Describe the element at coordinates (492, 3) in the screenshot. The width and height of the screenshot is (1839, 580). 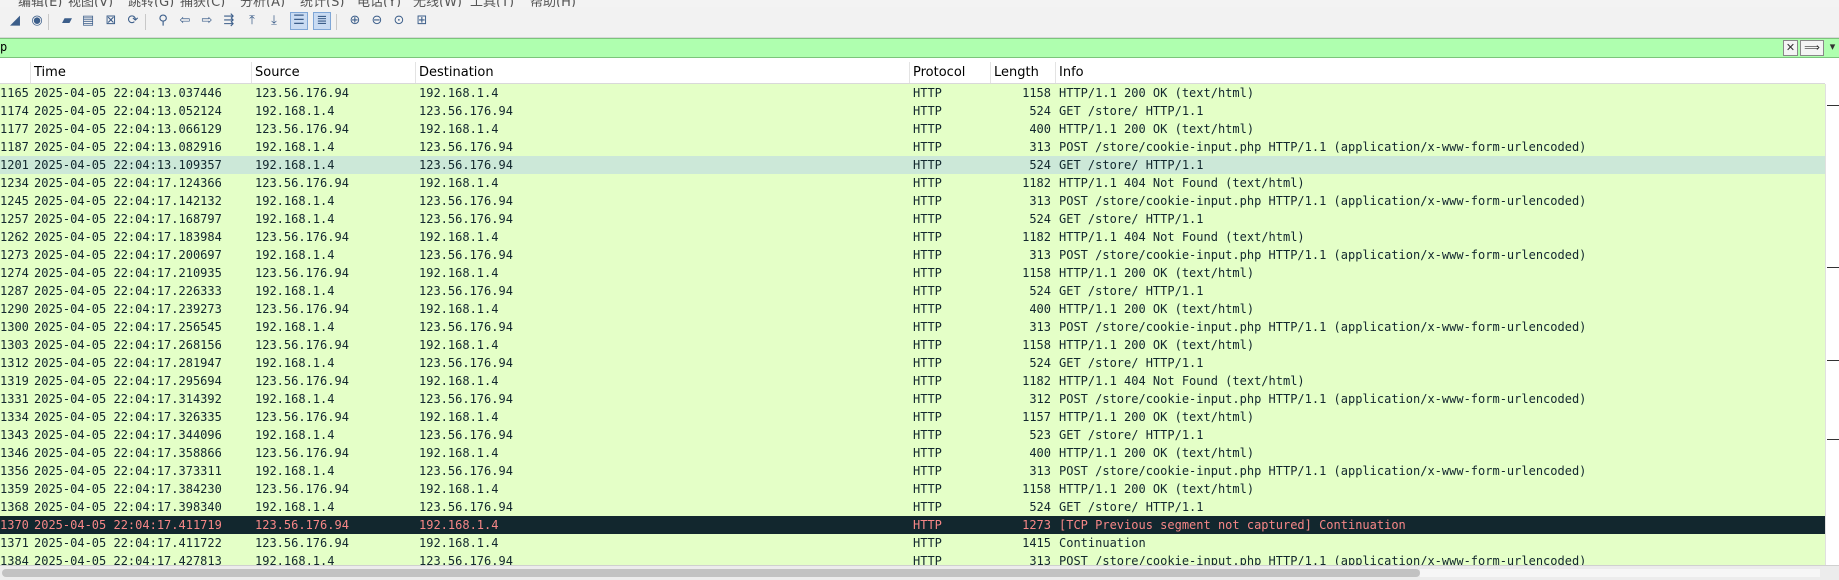
I see `menu-item: 工具(T)` at that location.